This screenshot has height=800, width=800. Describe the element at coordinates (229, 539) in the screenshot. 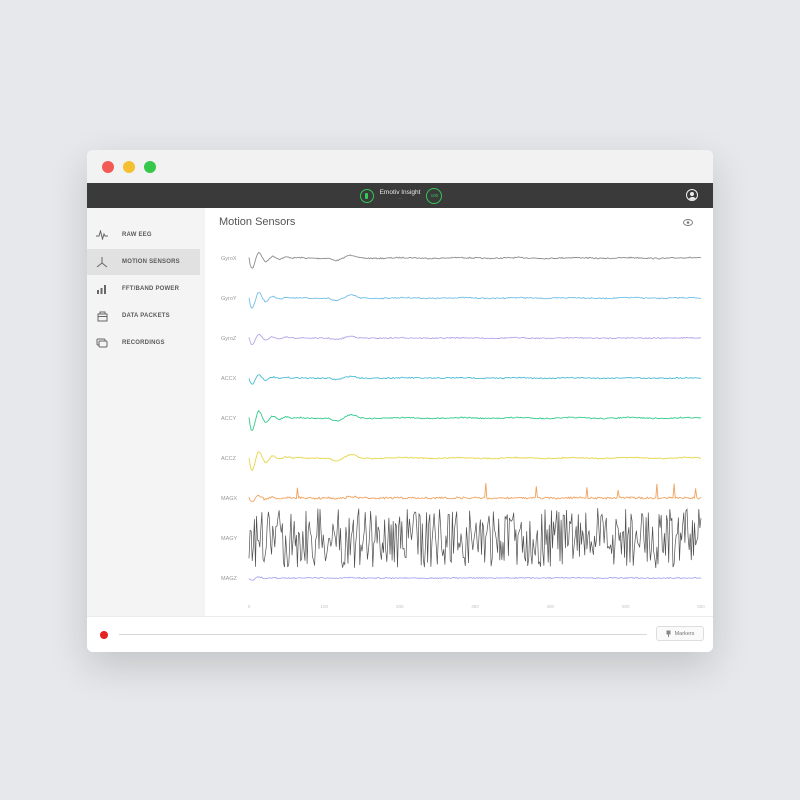

I see `channel-label-magy: MAGY` at that location.